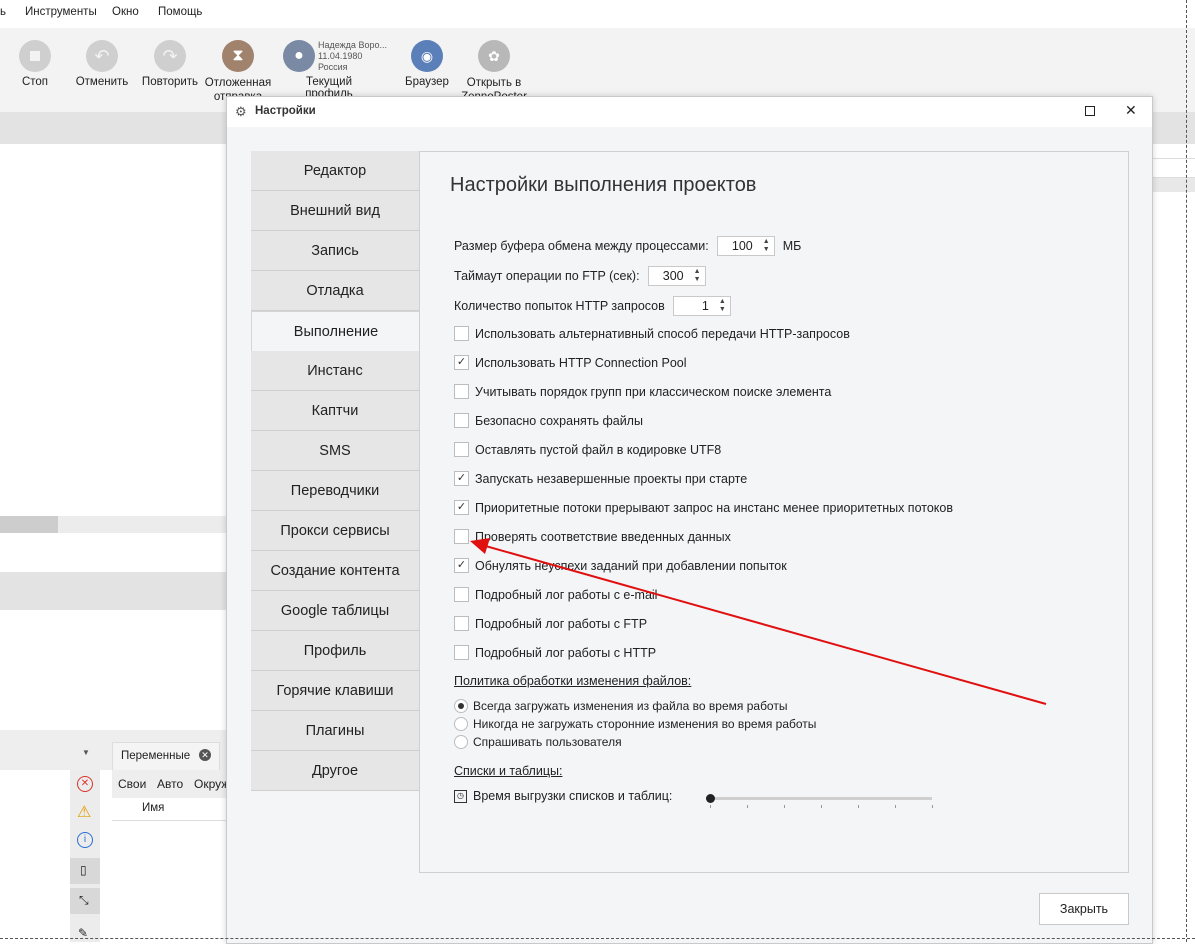 The image size is (1195, 944). Describe the element at coordinates (1186, 471) in the screenshot. I see `selection-border-right` at that location.